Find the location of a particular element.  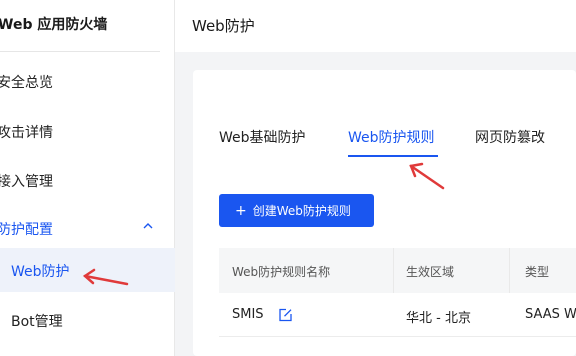

table-cell-type: SAAS W is located at coordinates (550, 314).